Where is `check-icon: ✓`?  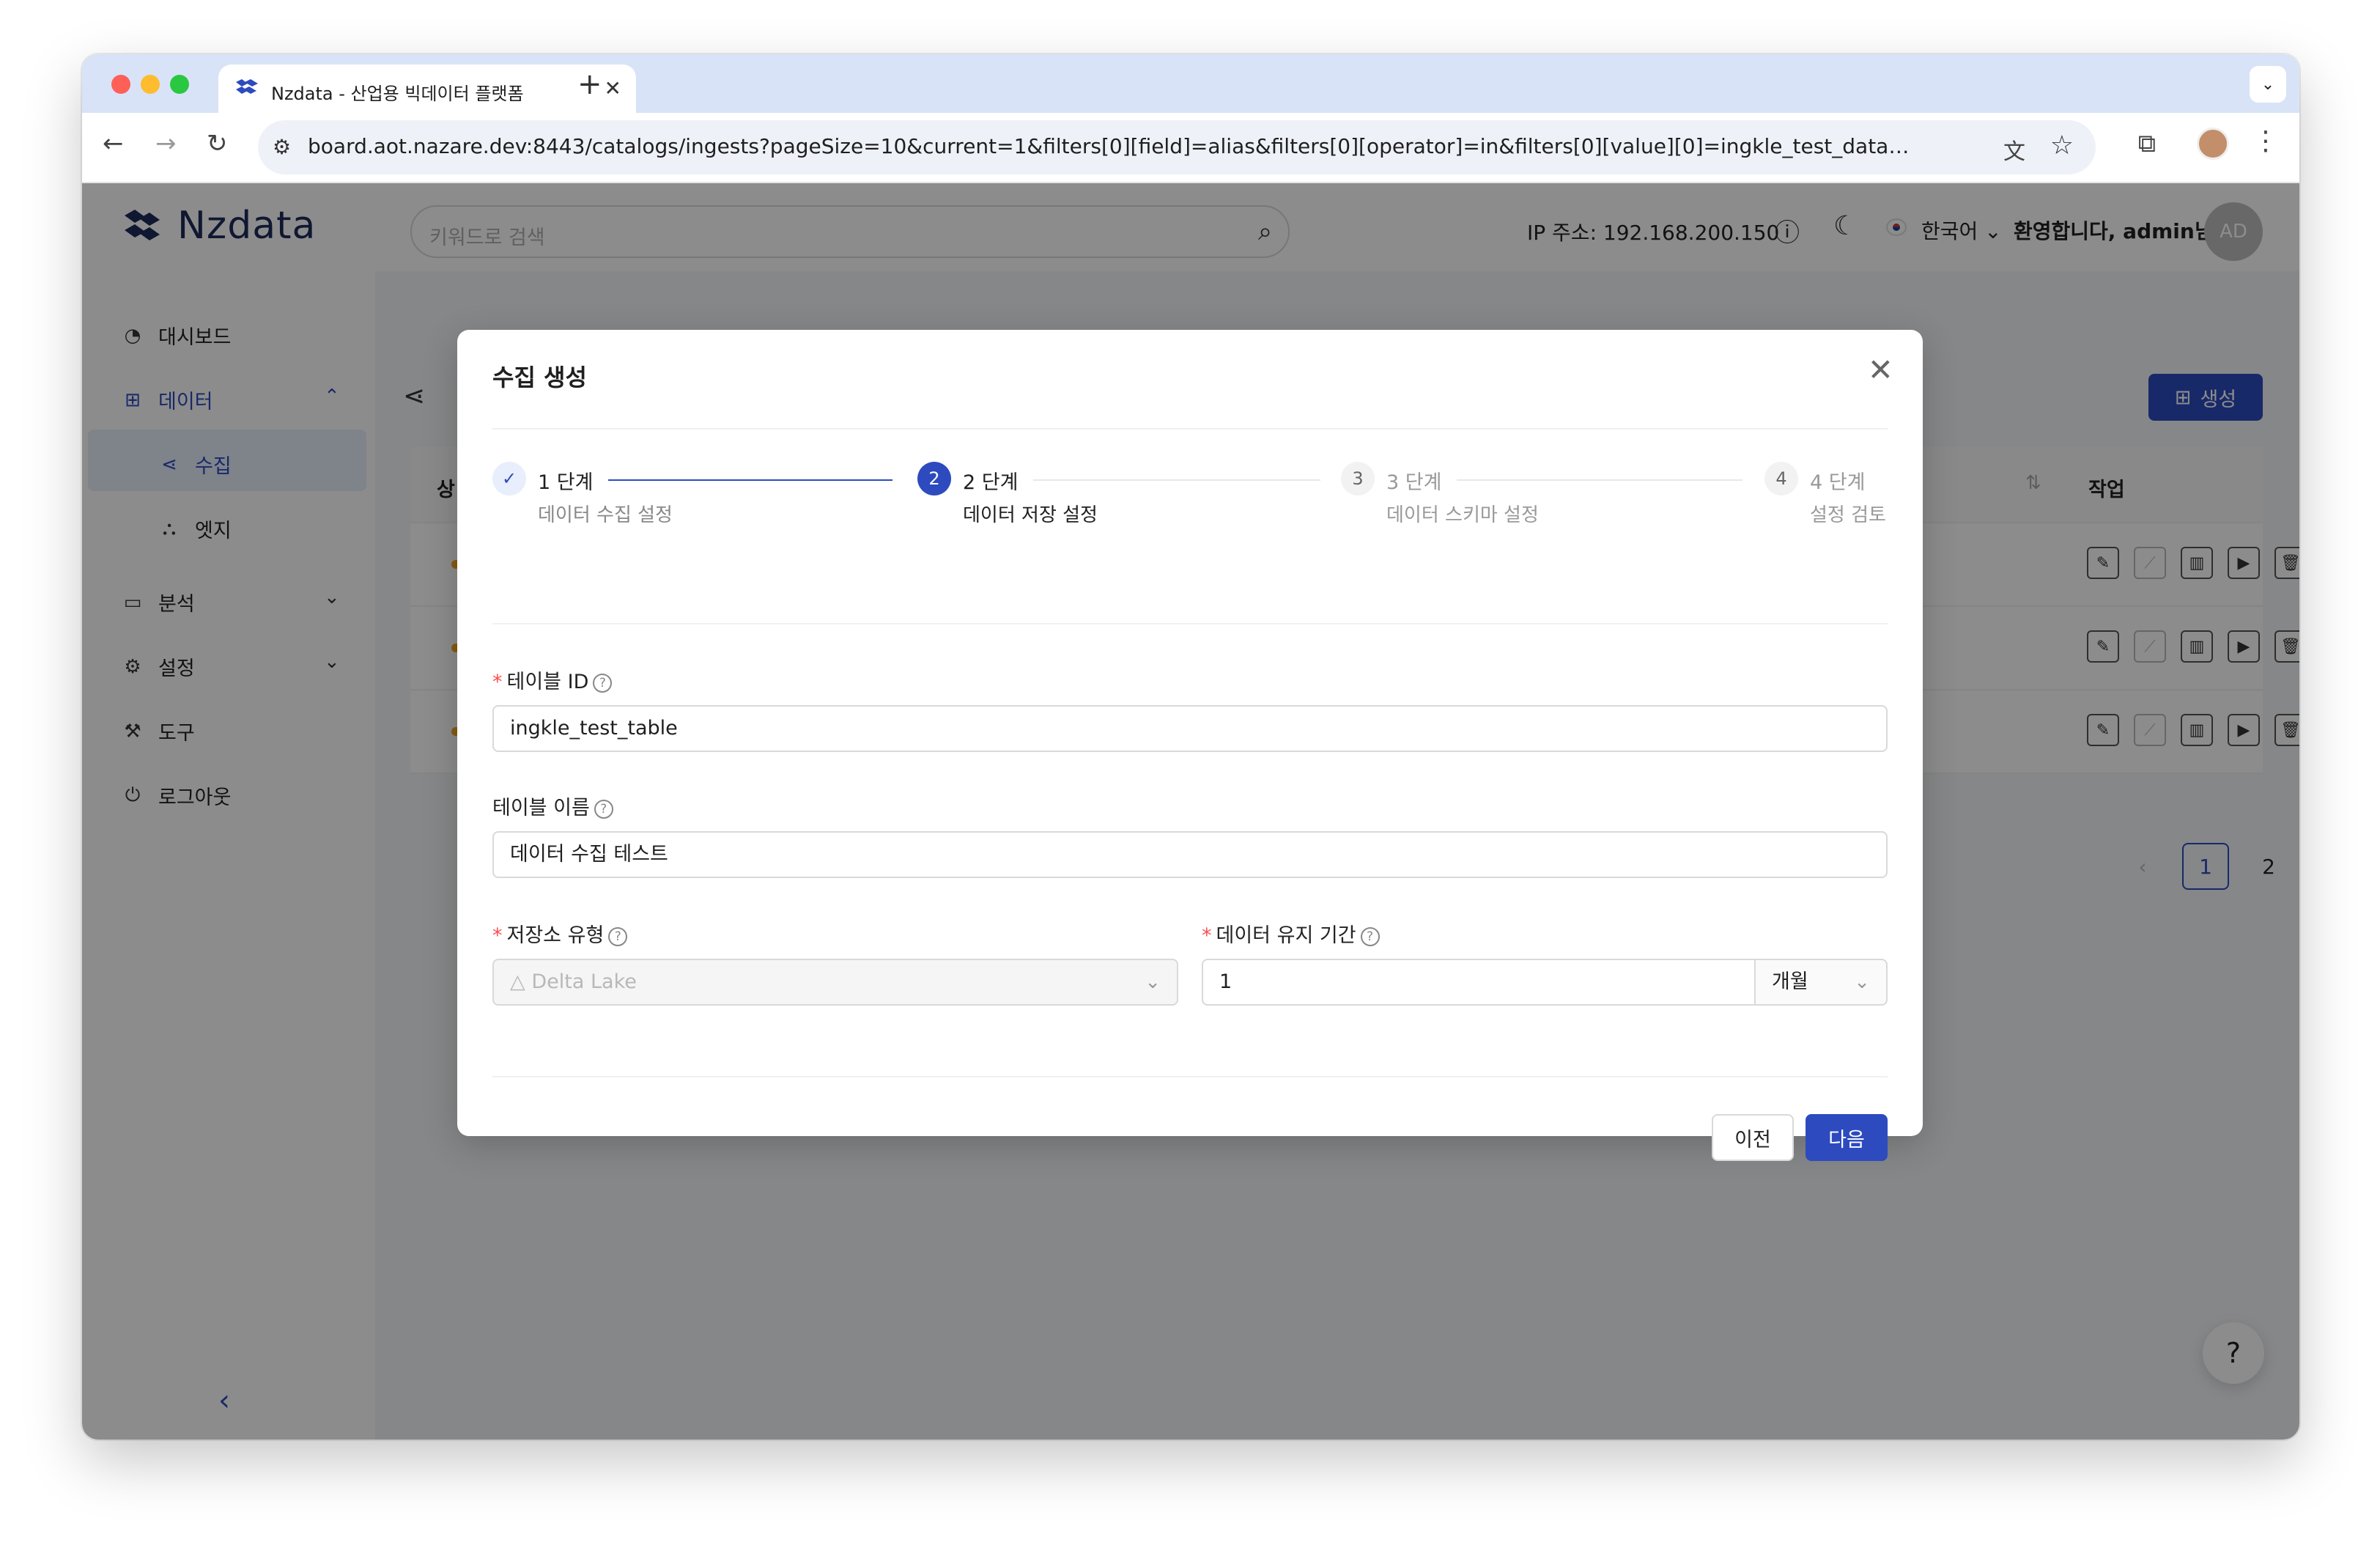
check-icon: ✓ is located at coordinates (509, 478).